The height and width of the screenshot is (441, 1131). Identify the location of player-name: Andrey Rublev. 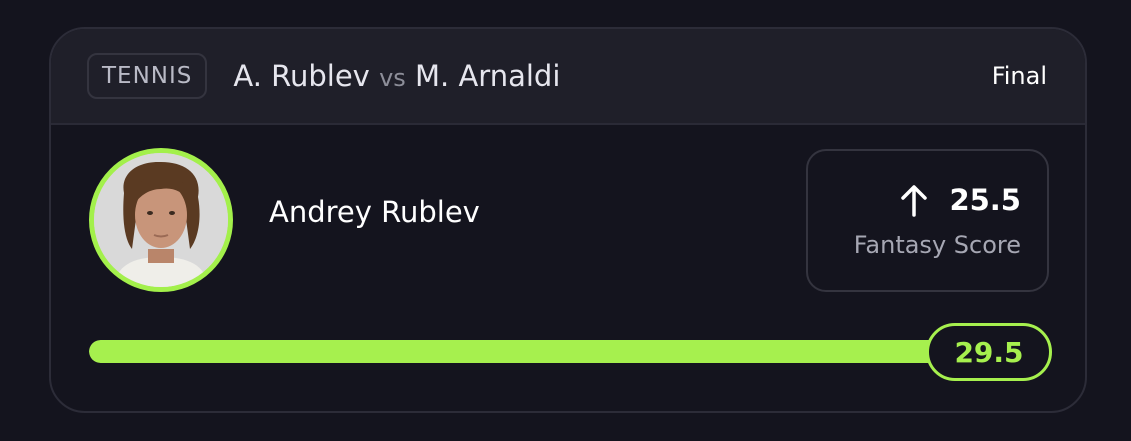
(374, 212).